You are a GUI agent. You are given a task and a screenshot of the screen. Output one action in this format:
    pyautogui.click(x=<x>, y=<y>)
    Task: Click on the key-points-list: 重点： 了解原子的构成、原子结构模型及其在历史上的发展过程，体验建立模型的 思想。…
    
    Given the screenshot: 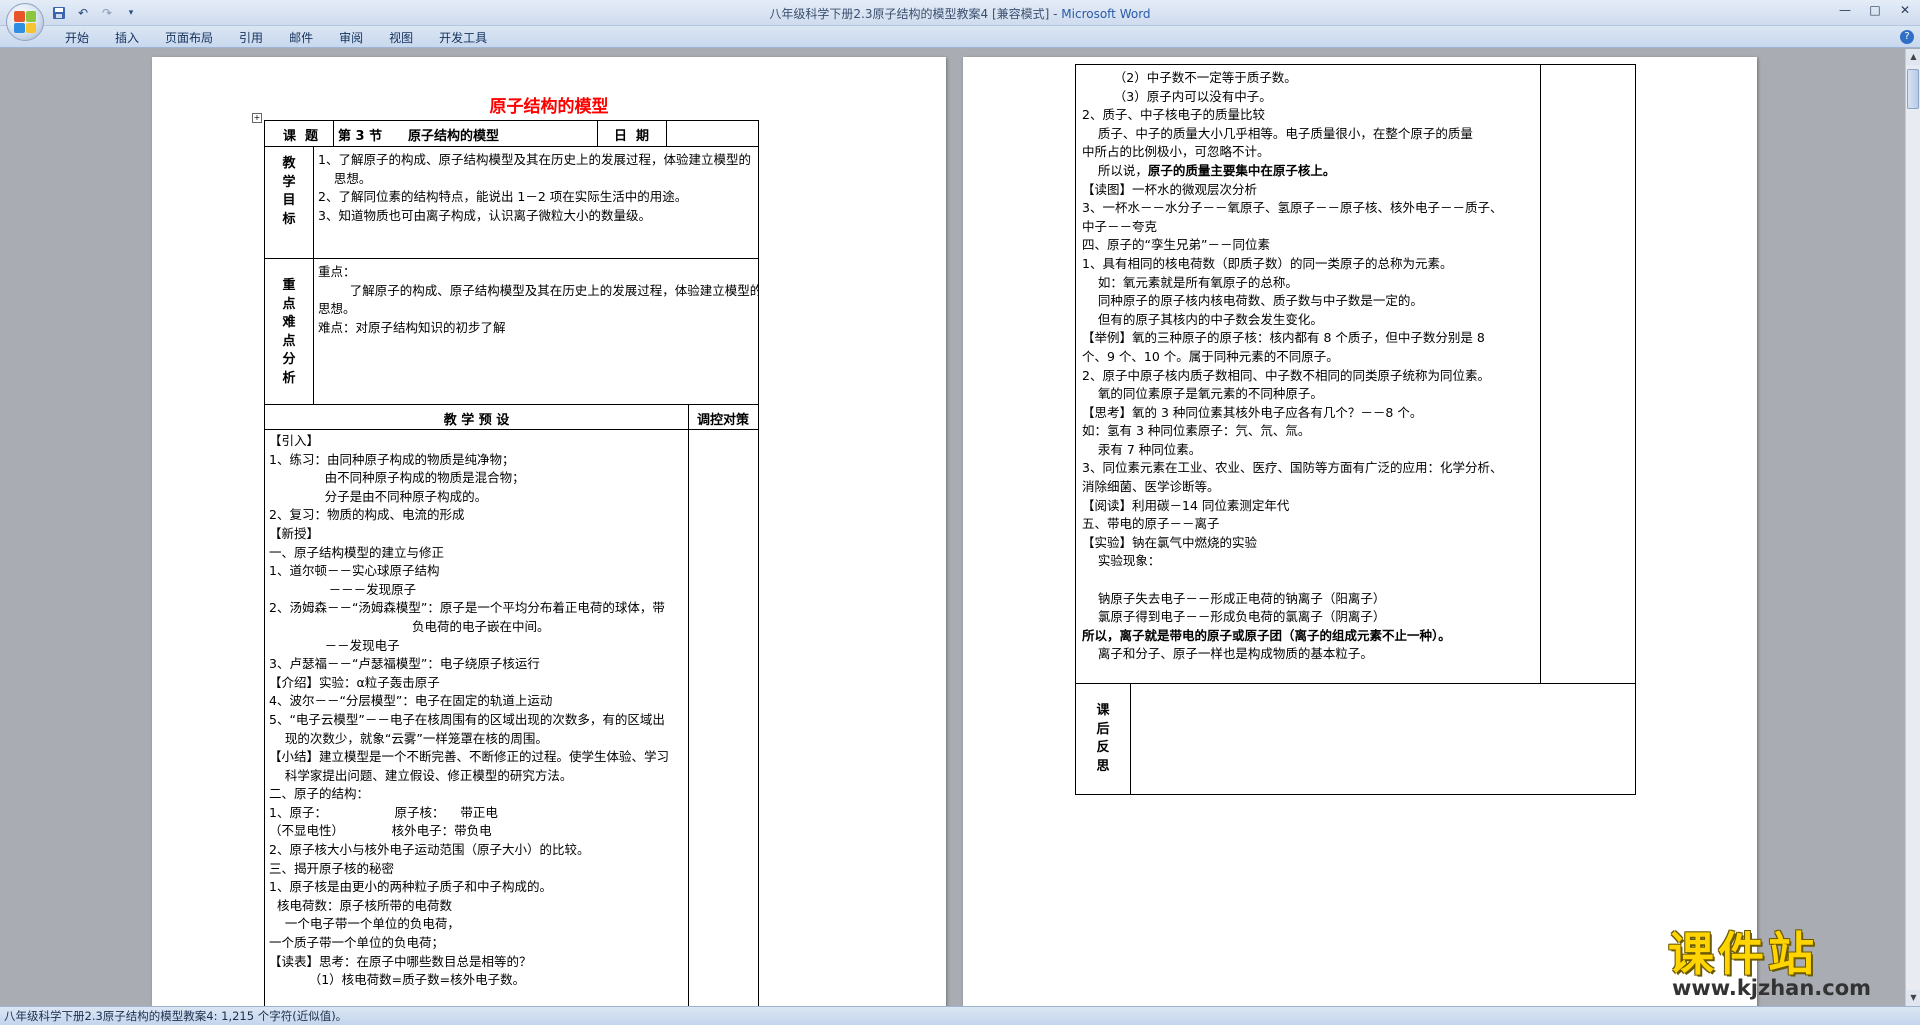 What is the action you would take?
    pyautogui.click(x=538, y=298)
    